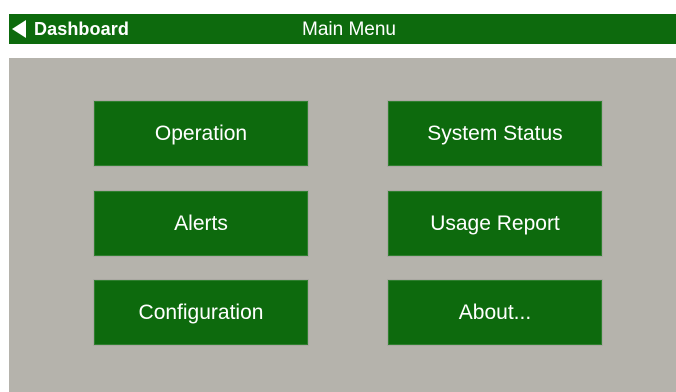  Describe the element at coordinates (81, 28) in the screenshot. I see `back-button-label: Dashboard` at that location.